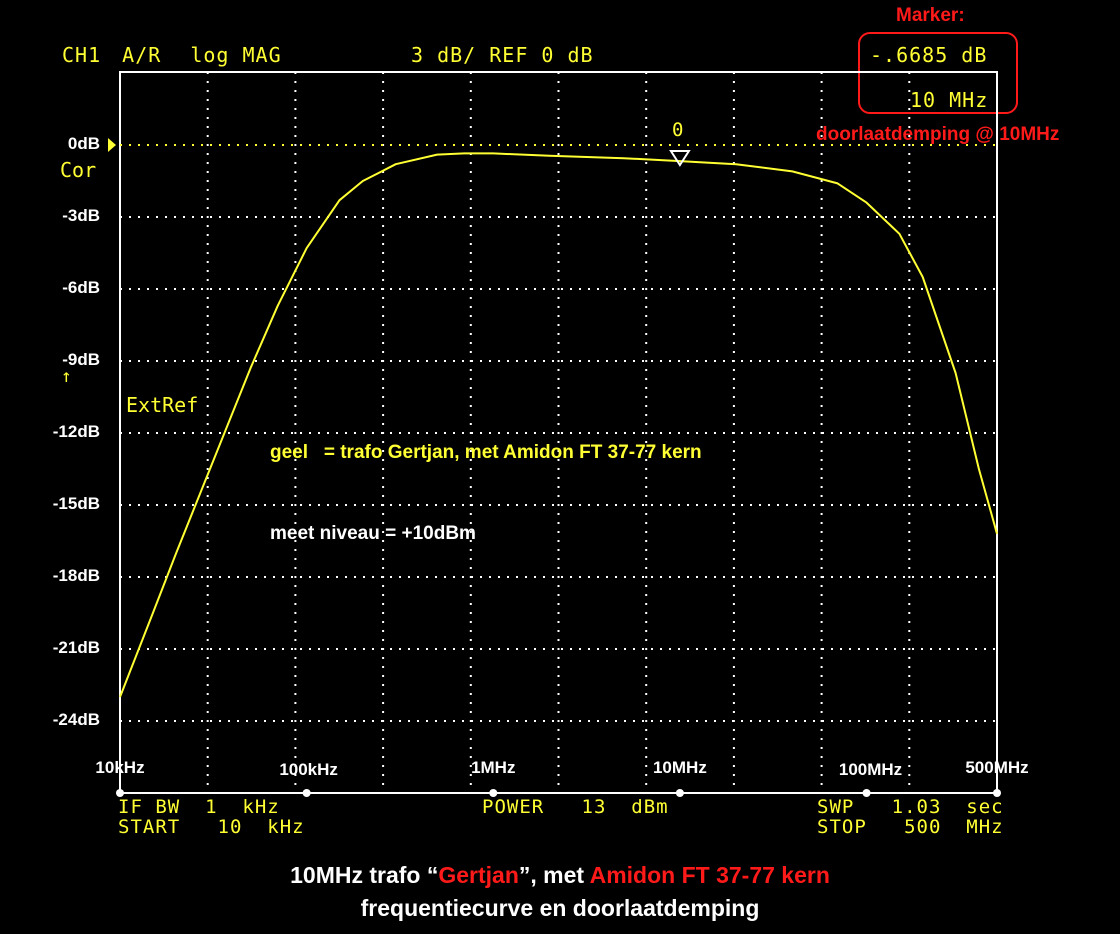  What do you see at coordinates (575, 807) in the screenshot?
I see `power-level: POWER 13 dBm` at bounding box center [575, 807].